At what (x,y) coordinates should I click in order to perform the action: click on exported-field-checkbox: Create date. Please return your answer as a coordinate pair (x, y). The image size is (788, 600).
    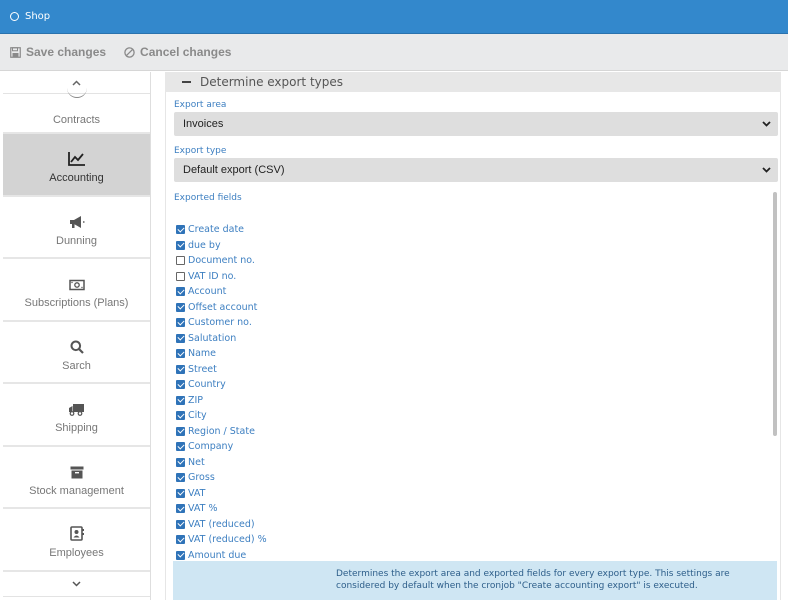
    Looking at the image, I should click on (221, 230).